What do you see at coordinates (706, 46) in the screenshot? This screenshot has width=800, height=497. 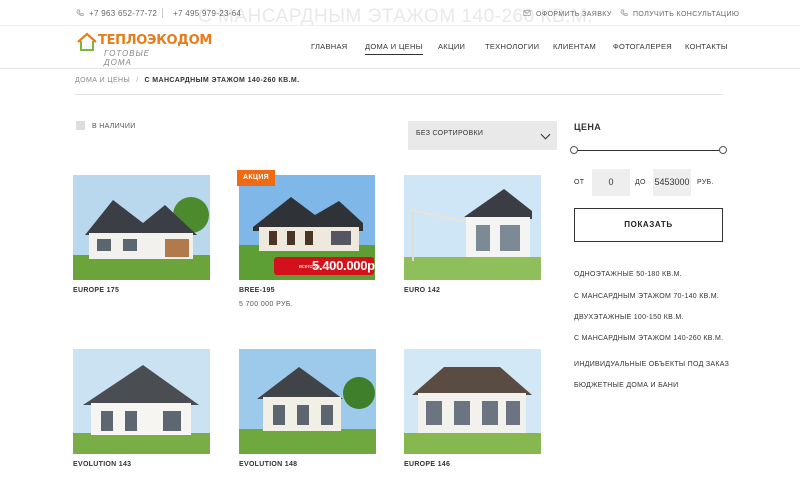 I see `nav-item-contacts: КОНТАКТЫ` at bounding box center [706, 46].